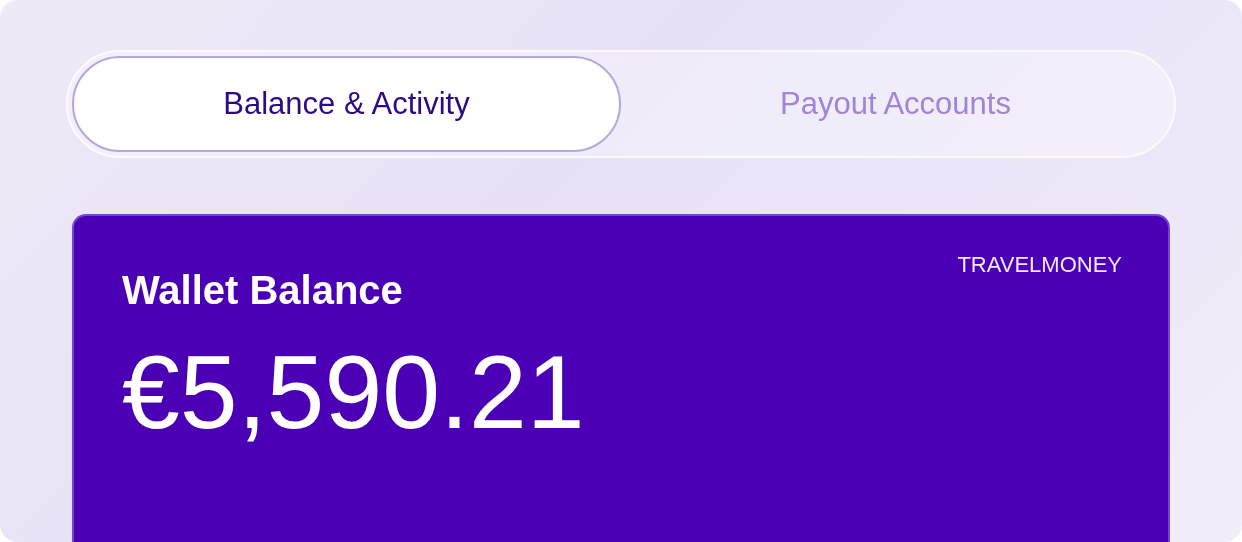  Describe the element at coordinates (346, 104) in the screenshot. I see `tab: Balance & Activity` at that location.